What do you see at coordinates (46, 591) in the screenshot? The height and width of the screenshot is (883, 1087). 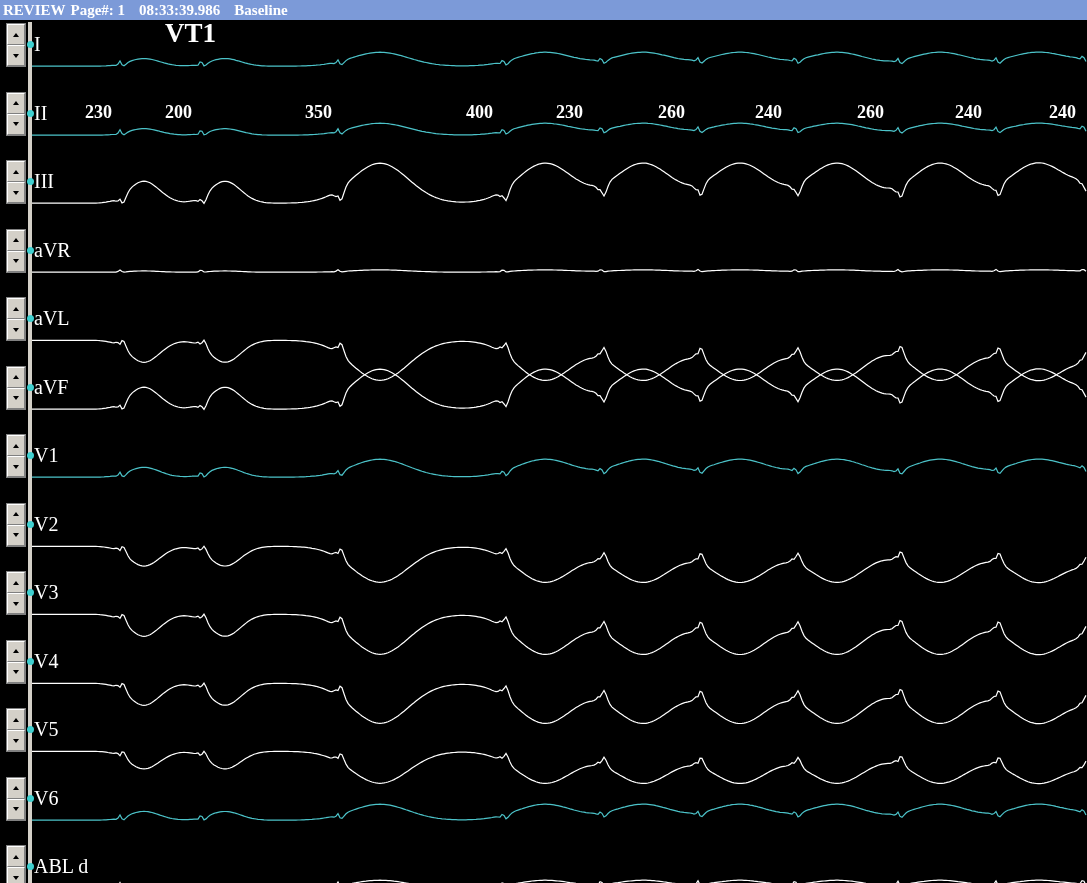 I see `lead-label: V3` at bounding box center [46, 591].